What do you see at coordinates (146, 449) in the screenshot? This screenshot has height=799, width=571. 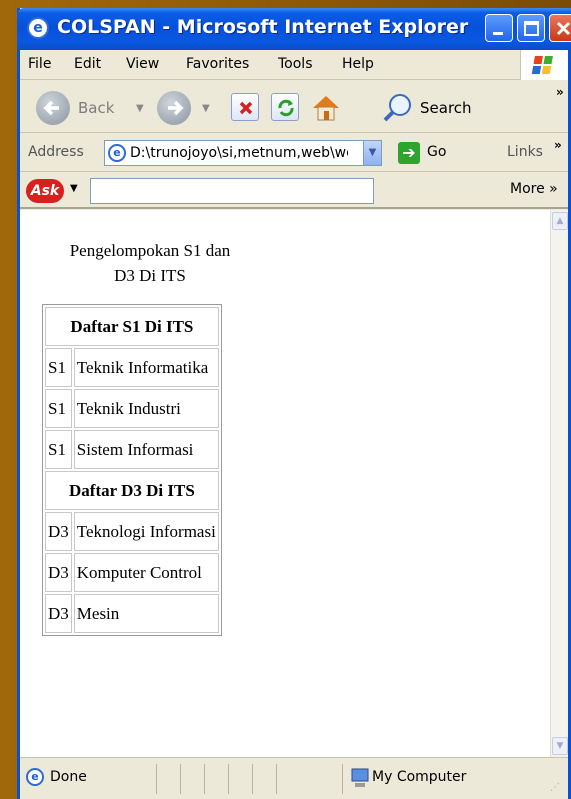 I see `program-cell: Sistem Informasi` at bounding box center [146, 449].